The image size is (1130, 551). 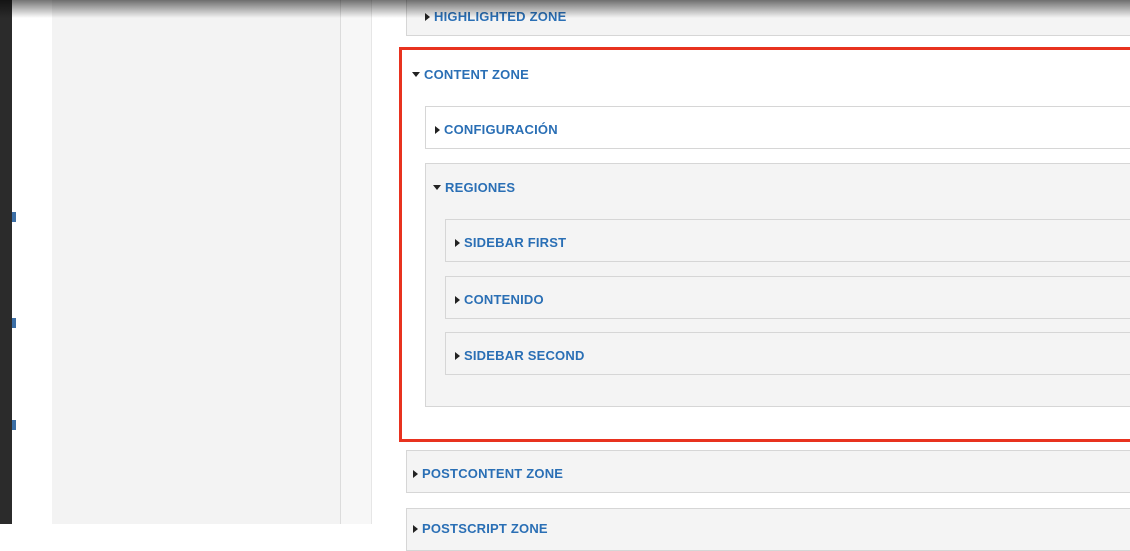 What do you see at coordinates (787, 297) in the screenshot?
I see `region-contenido: CONTENIDO` at bounding box center [787, 297].